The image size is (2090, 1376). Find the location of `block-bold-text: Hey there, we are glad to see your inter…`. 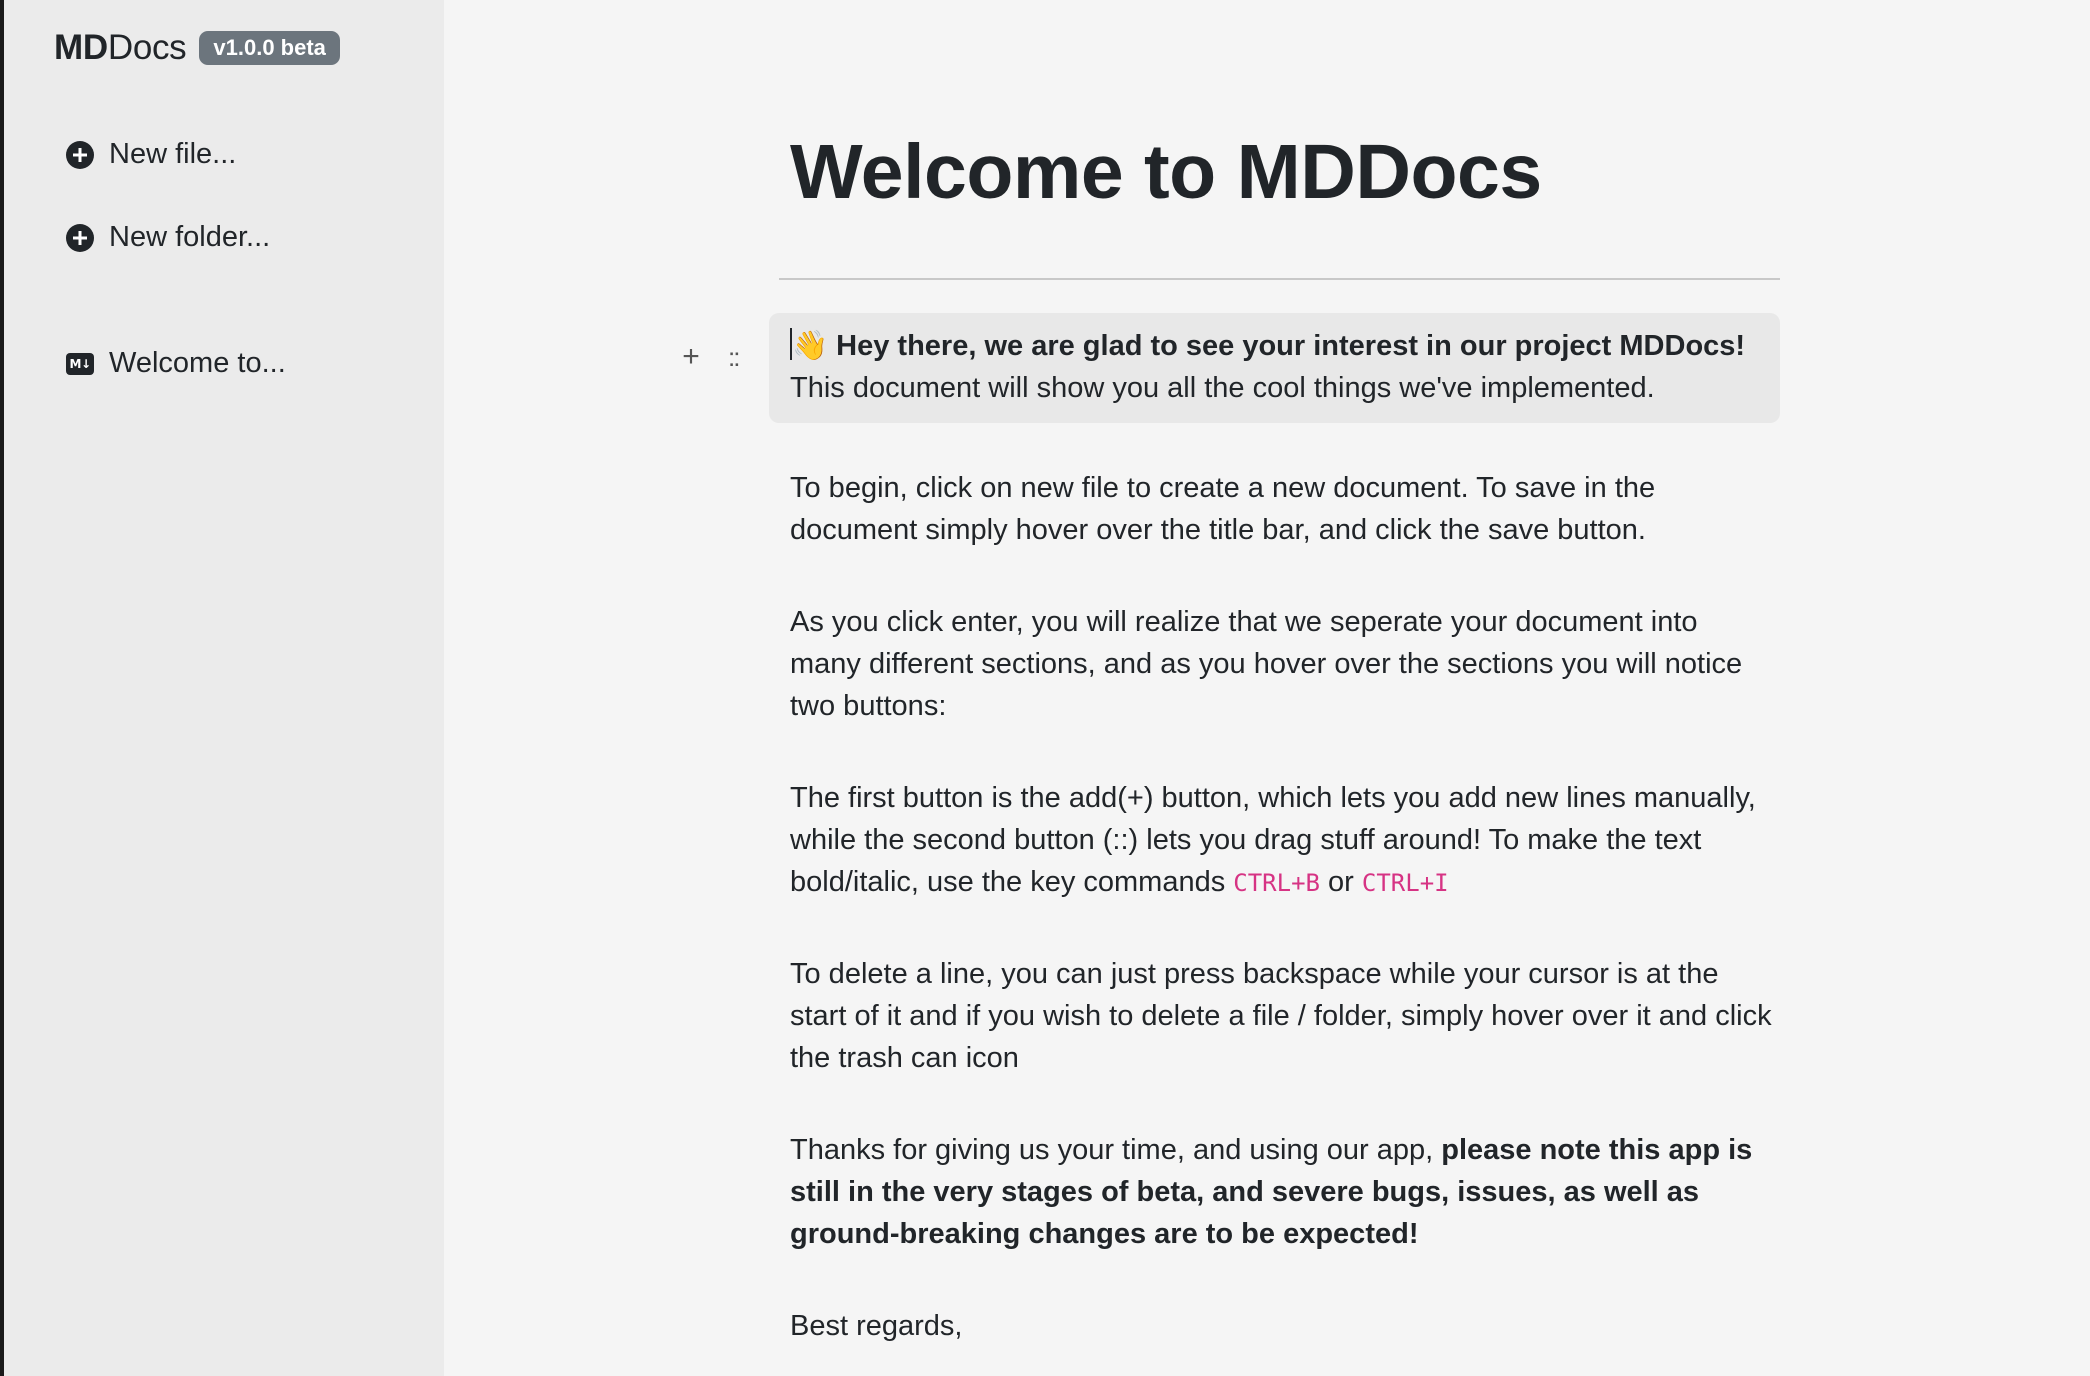

block-bold-text: Hey there, we are glad to see your inter… is located at coordinates (1291, 346).